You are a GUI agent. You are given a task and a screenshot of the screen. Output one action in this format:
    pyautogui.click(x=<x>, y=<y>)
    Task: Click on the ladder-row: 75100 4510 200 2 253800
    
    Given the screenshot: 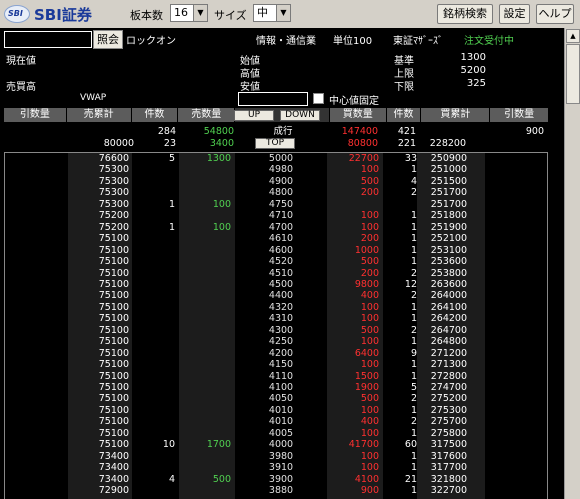 What is the action you would take?
    pyautogui.click(x=276, y=274)
    